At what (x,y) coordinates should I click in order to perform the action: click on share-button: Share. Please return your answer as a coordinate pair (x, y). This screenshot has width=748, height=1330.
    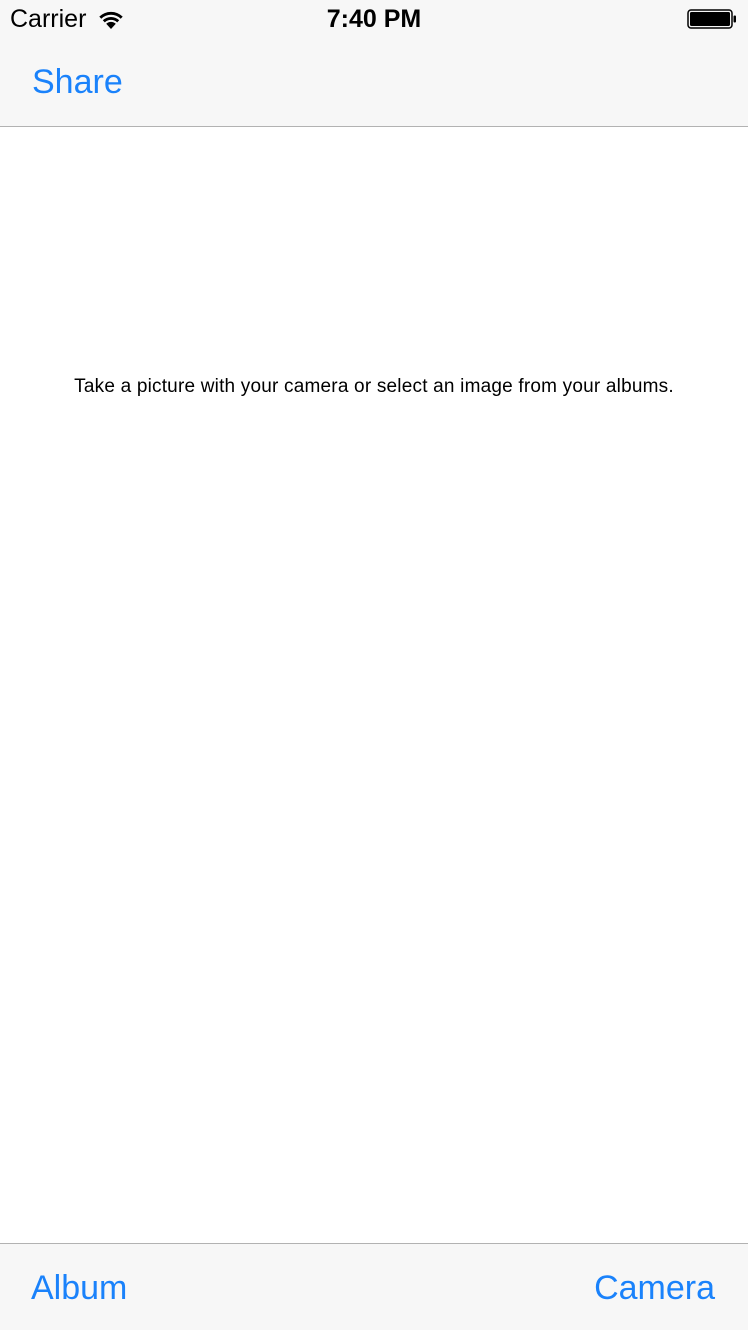
    Looking at the image, I should click on (77, 82).